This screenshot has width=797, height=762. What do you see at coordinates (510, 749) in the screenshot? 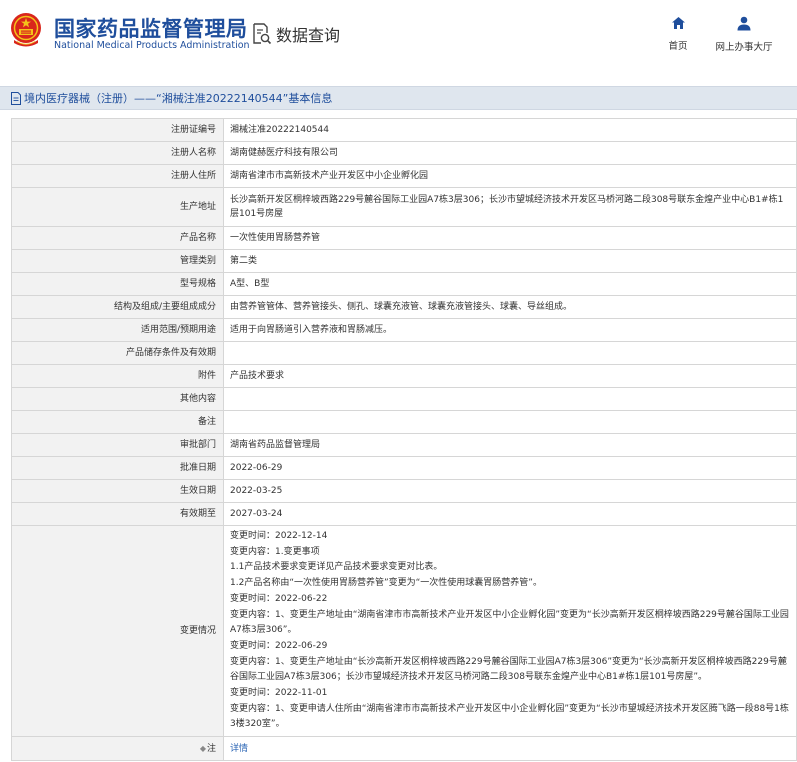
I see `row-value: 详情` at bounding box center [510, 749].